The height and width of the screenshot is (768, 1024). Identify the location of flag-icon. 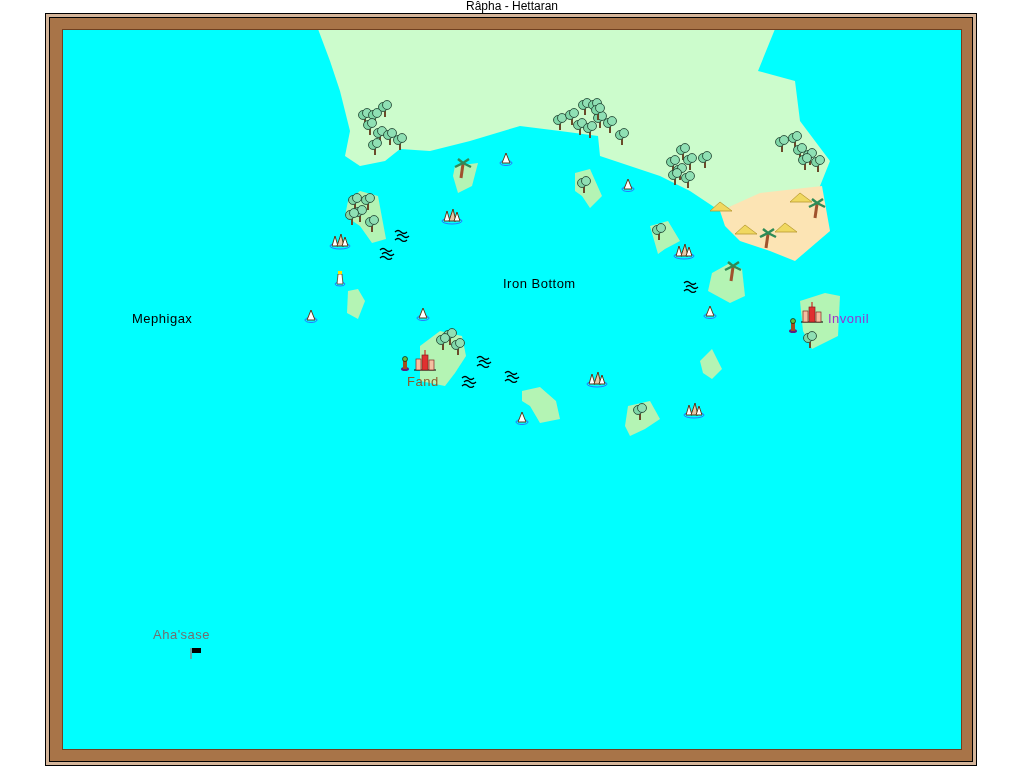
(195, 653).